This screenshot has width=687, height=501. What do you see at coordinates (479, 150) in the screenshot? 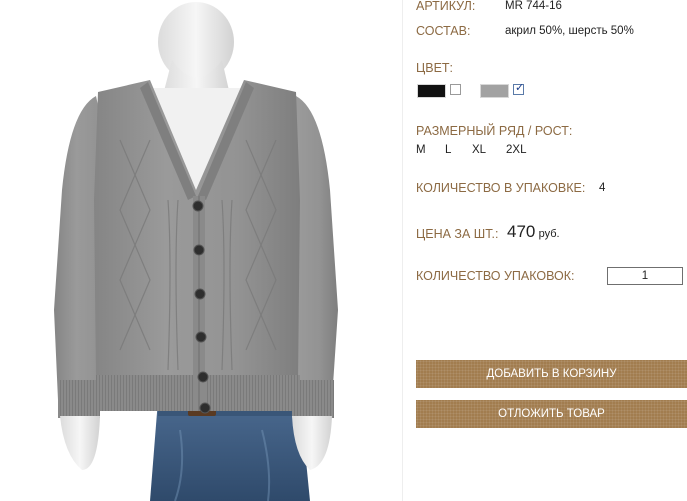
I see `size-option: XL` at bounding box center [479, 150].